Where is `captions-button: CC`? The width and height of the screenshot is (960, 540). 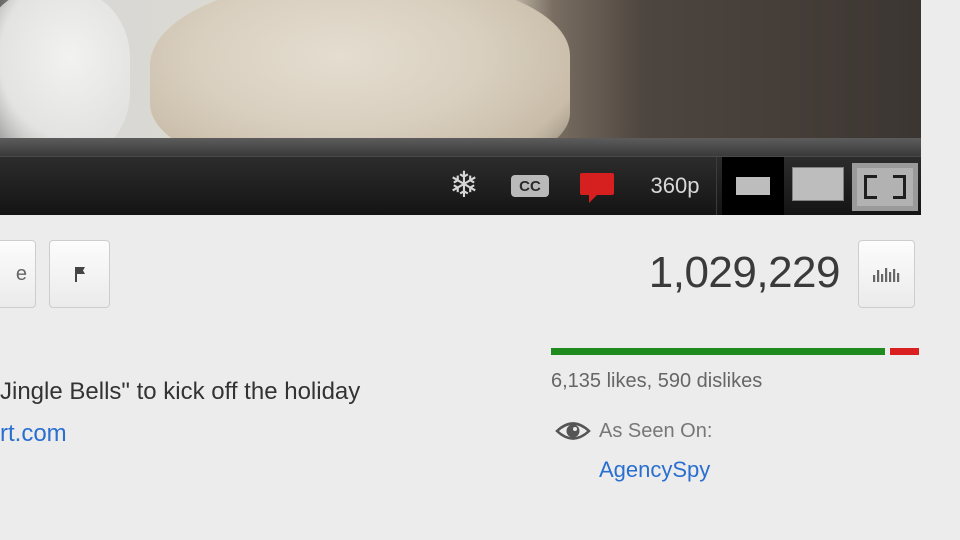
captions-button: CC is located at coordinates (530, 186).